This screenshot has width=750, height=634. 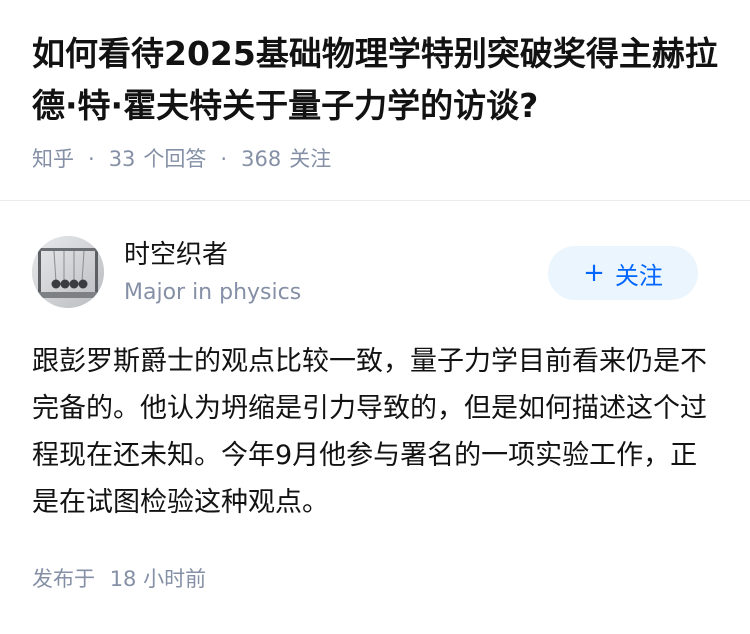 What do you see at coordinates (310, 159) in the screenshot?
I see `follower-count-unit: 关注` at bounding box center [310, 159].